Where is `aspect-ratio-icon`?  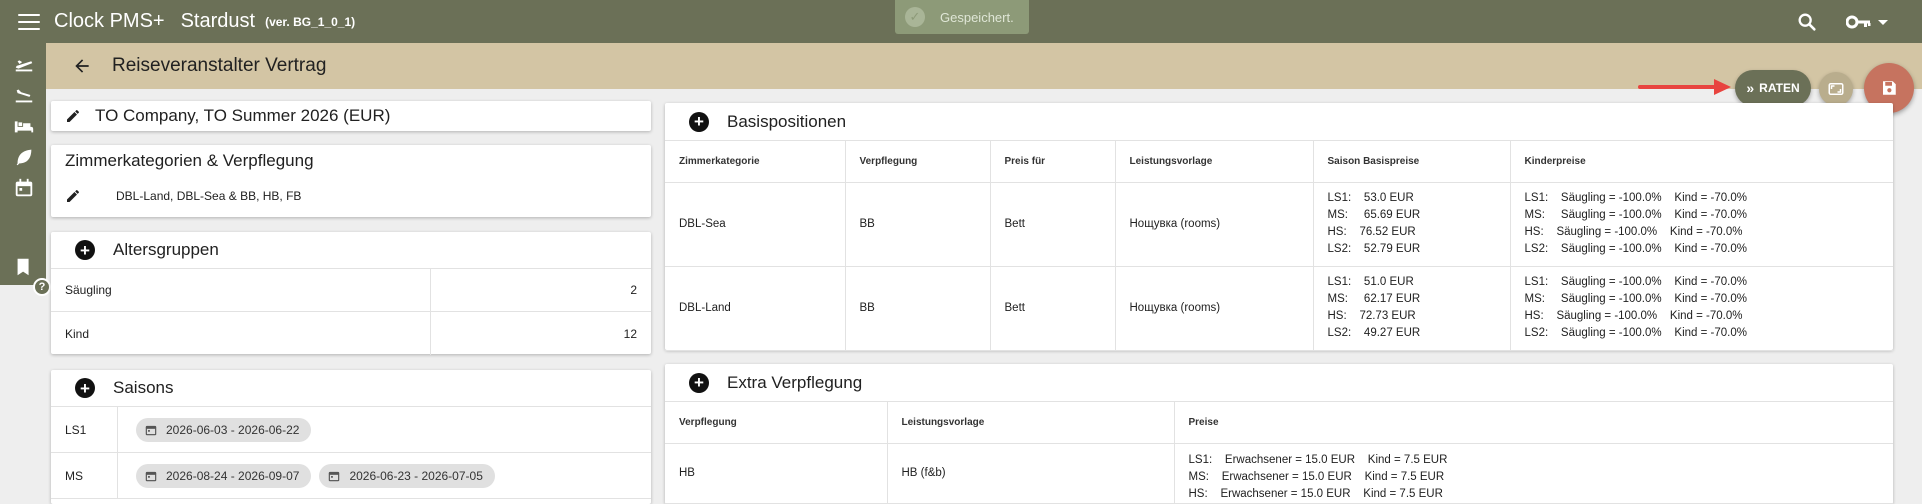 aspect-ratio-icon is located at coordinates (1836, 89).